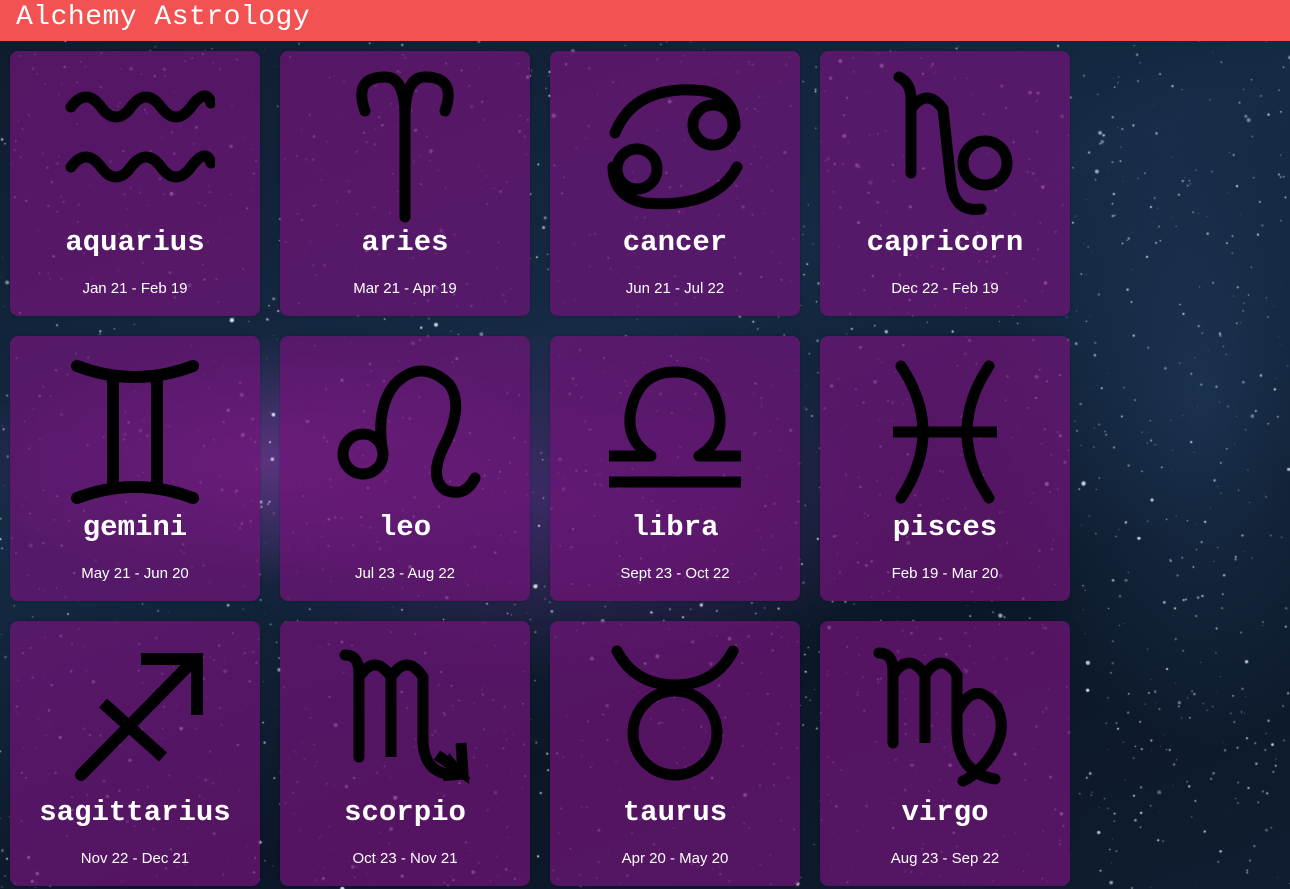 The width and height of the screenshot is (1290, 889). I want to click on sign-card-aries: aries Mar 21 - Apr 19, so click(405, 183).